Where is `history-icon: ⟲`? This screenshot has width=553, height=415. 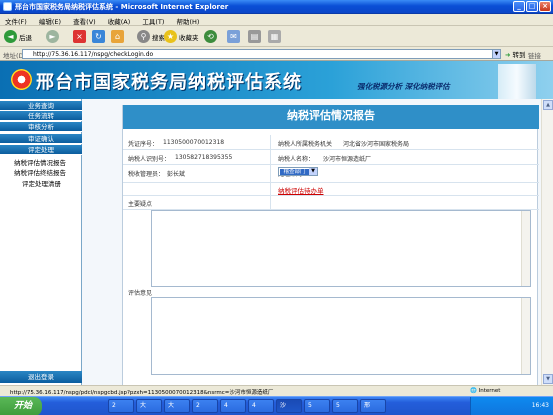
history-icon: ⟲ is located at coordinates (210, 36).